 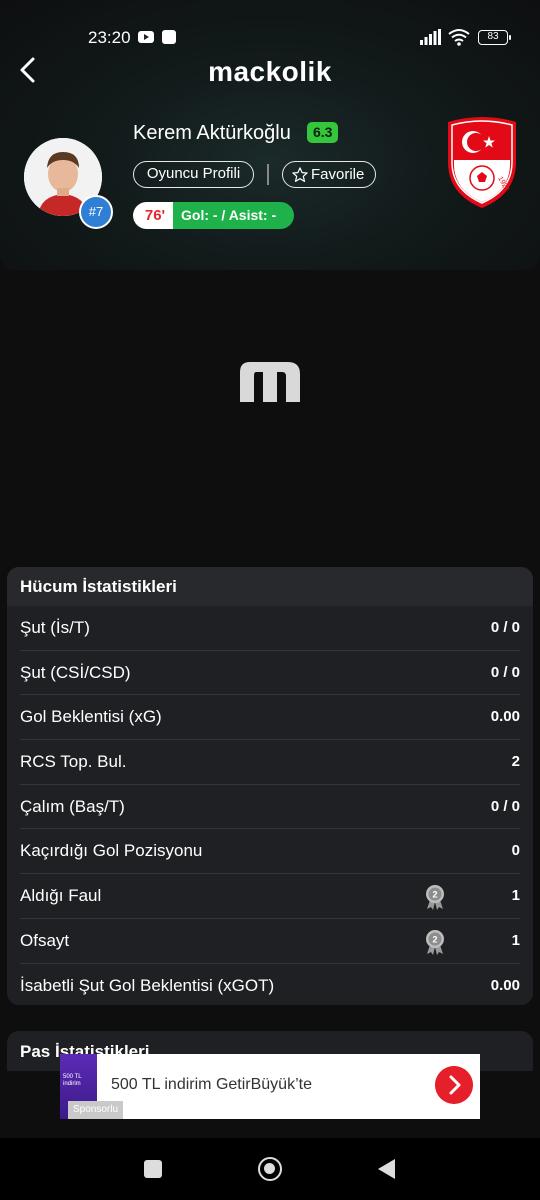 I want to click on stat-label: Şut (İs/T), so click(x=55, y=627).